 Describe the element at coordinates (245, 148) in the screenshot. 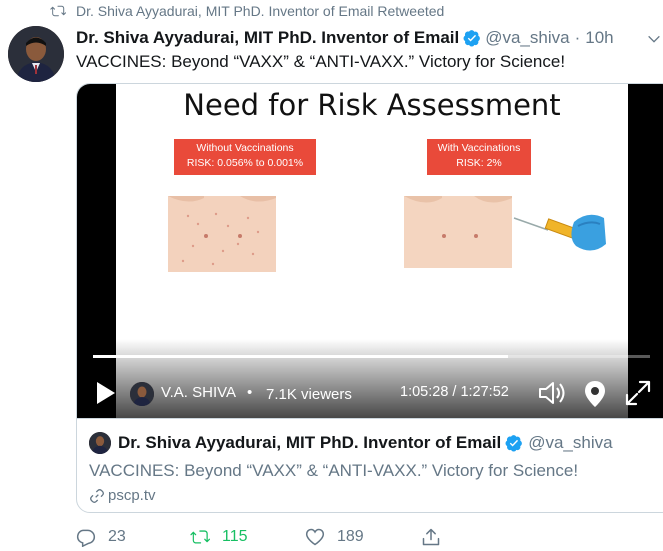

I see `risk-box-without-line1: Without Vaccinations` at that location.